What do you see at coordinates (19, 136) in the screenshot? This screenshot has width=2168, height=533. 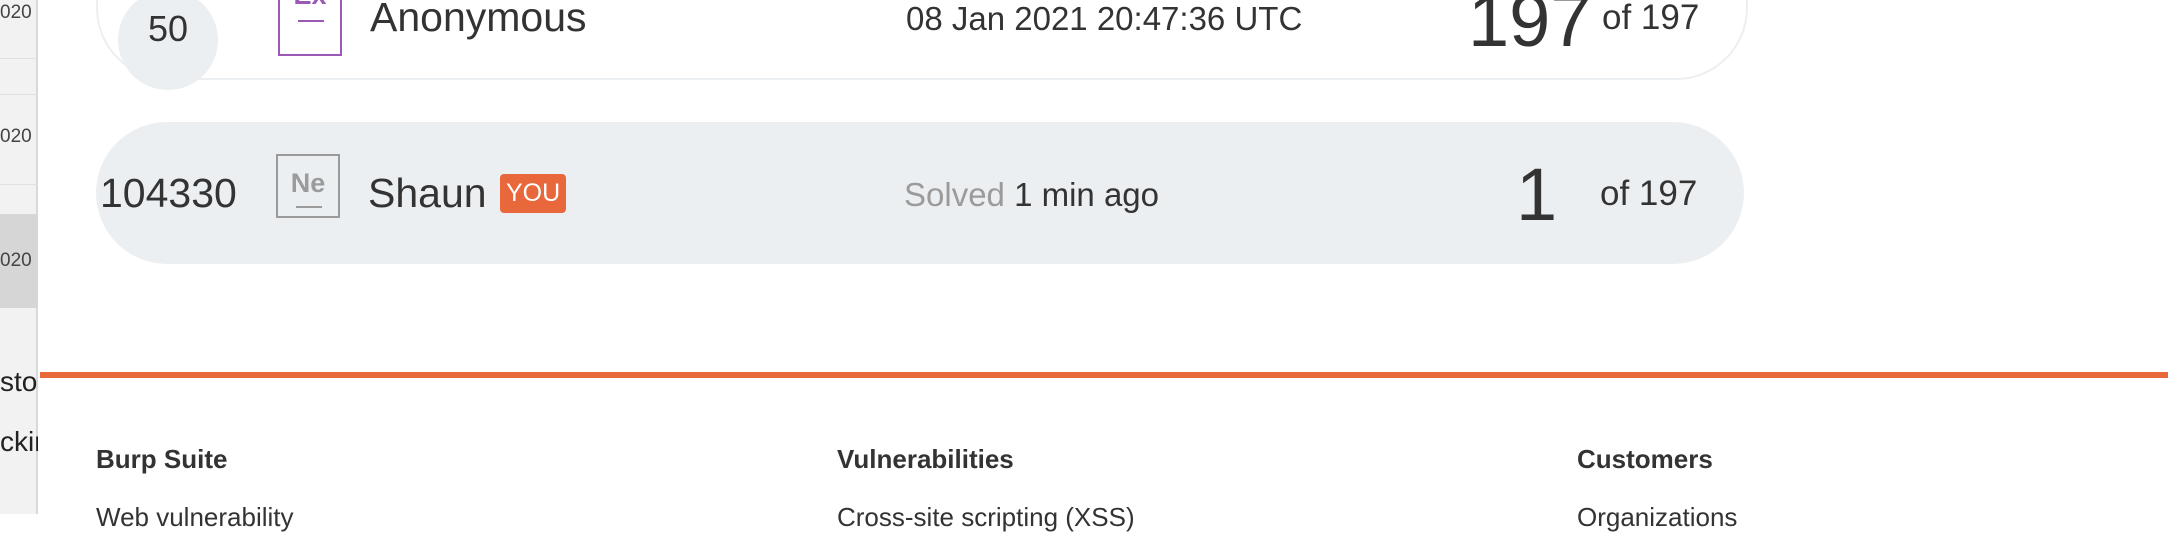 I see `bg-window-row: 020 (` at bounding box center [19, 136].